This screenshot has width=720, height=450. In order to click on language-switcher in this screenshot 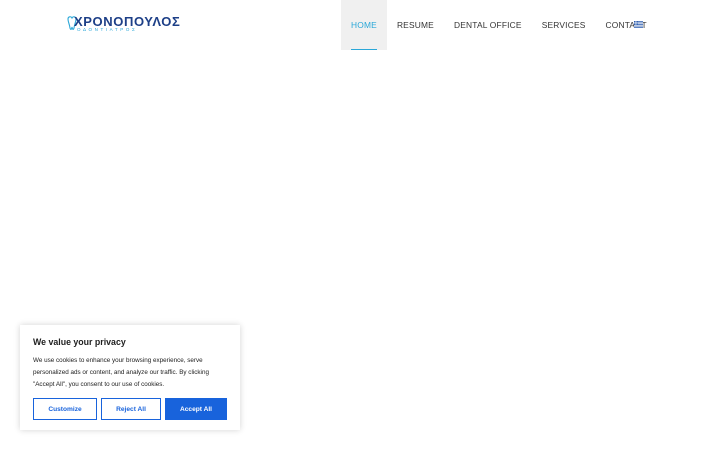, I will do `click(638, 24)`.